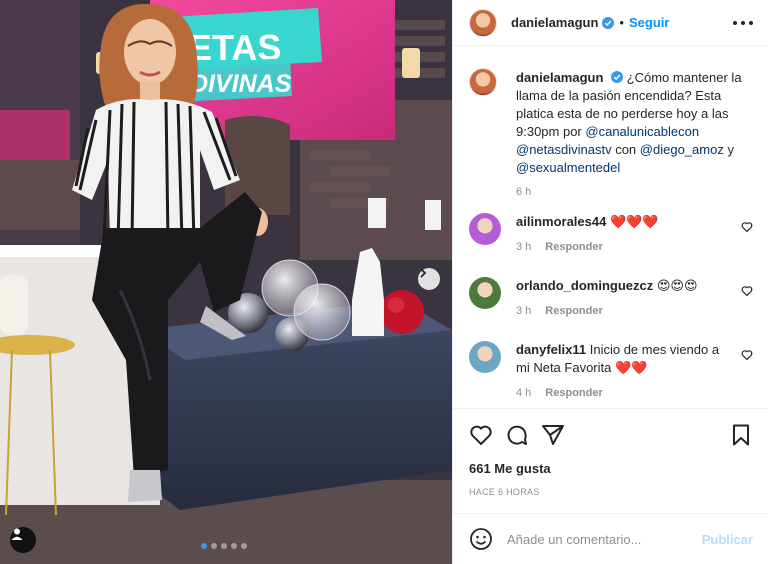 The width and height of the screenshot is (768, 564). Describe the element at coordinates (17, 534) in the screenshot. I see `user-icon` at that location.